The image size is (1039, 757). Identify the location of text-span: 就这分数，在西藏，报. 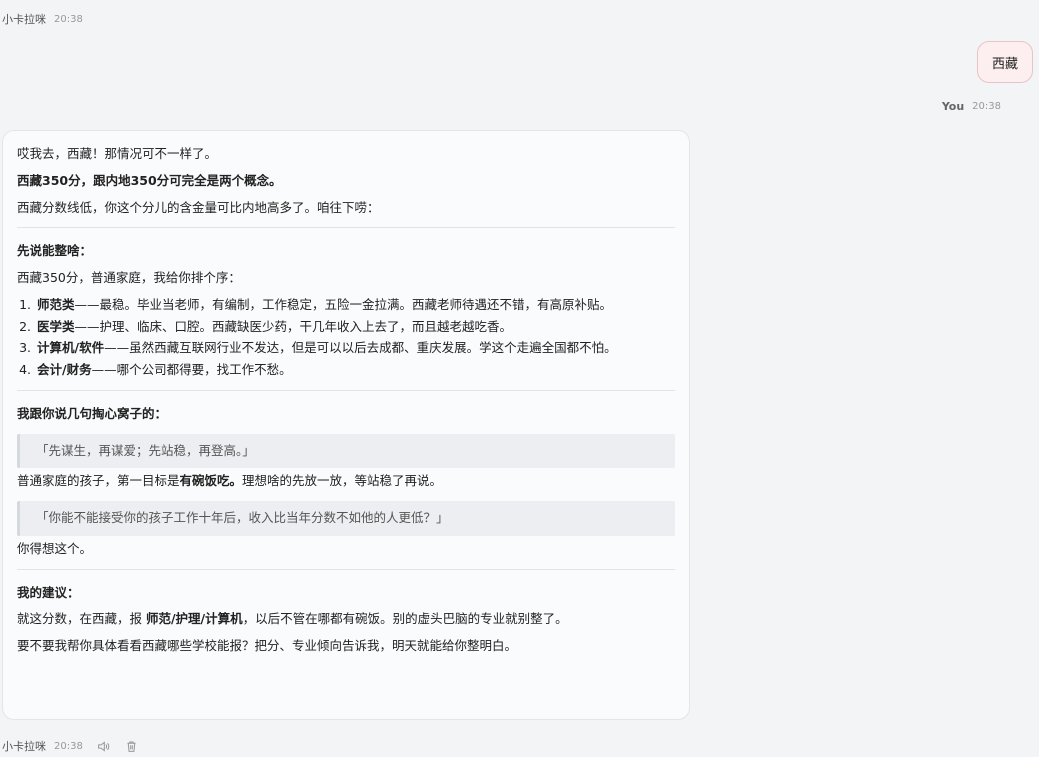
(81, 619).